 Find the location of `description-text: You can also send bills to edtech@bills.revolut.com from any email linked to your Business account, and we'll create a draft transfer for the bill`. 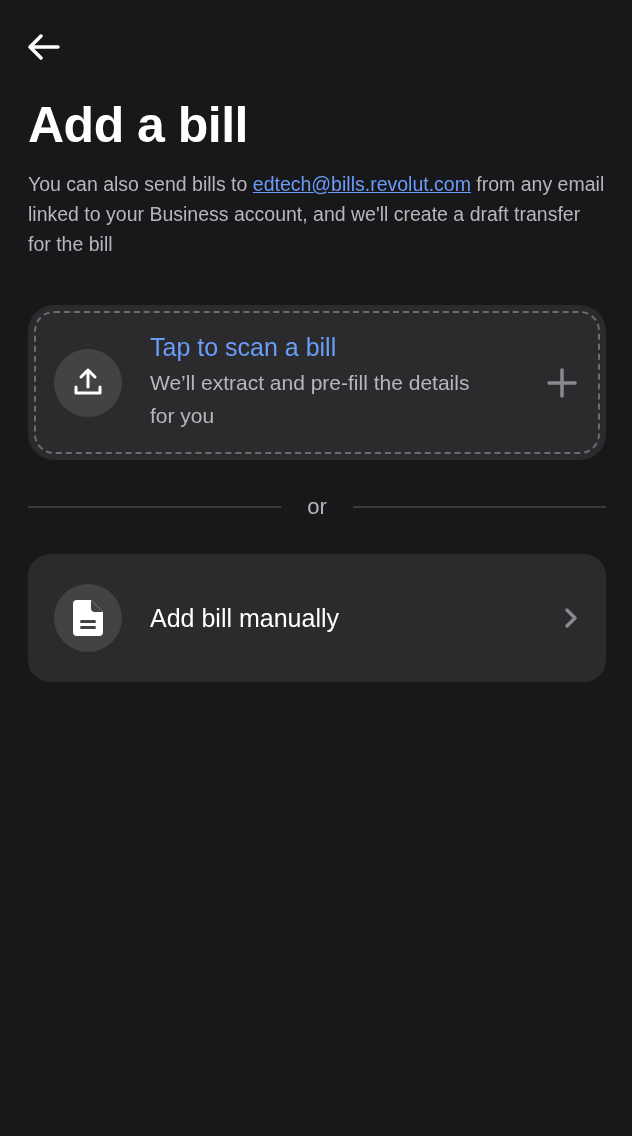

description-text: You can also send bills to edtech@bills.revolut.com from any email linked to your Business account, and we'll create a draft transfer for the bill is located at coordinates (317, 214).